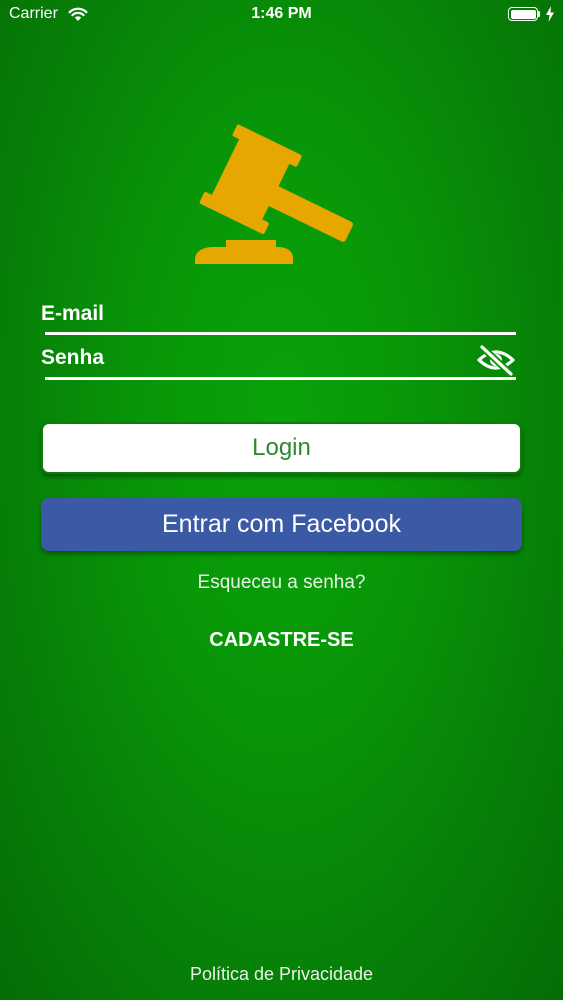 This screenshot has height=1000, width=563. I want to click on password-label: Senha, so click(73, 357).